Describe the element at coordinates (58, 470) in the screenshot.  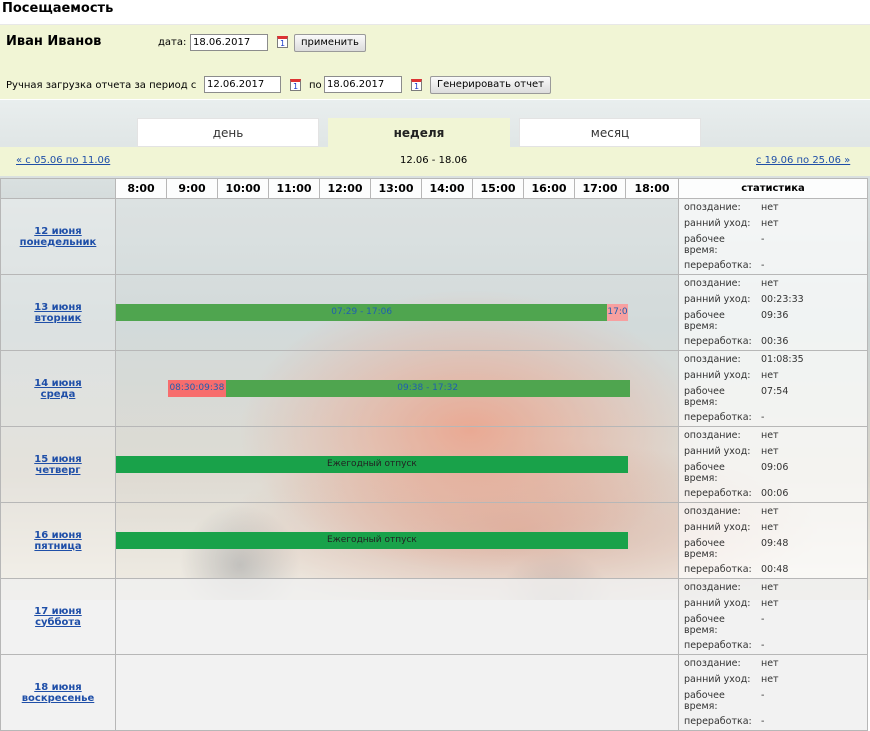
I see `day-weekday: четверг` at that location.